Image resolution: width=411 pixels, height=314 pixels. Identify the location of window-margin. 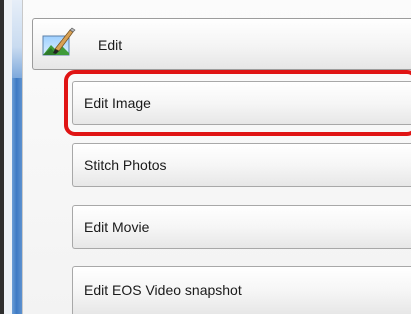
(8, 157).